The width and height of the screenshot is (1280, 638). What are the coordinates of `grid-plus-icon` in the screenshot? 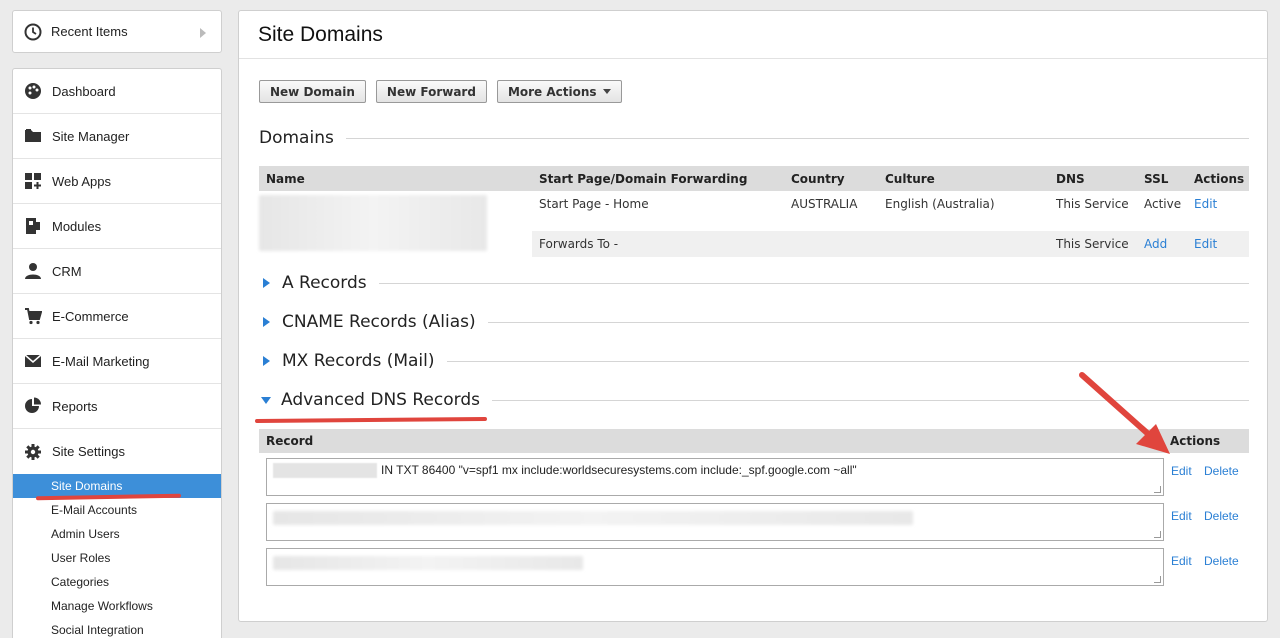 It's located at (33, 181).